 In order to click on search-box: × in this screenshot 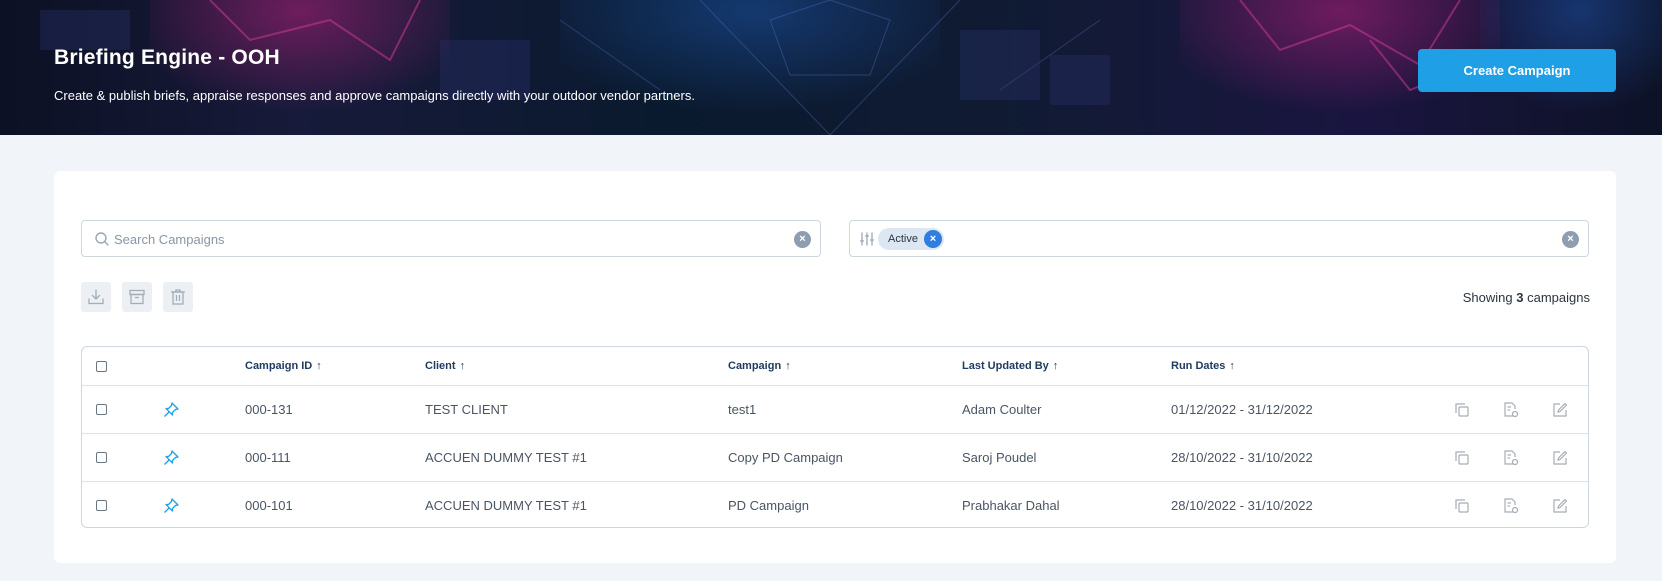, I will do `click(451, 238)`.